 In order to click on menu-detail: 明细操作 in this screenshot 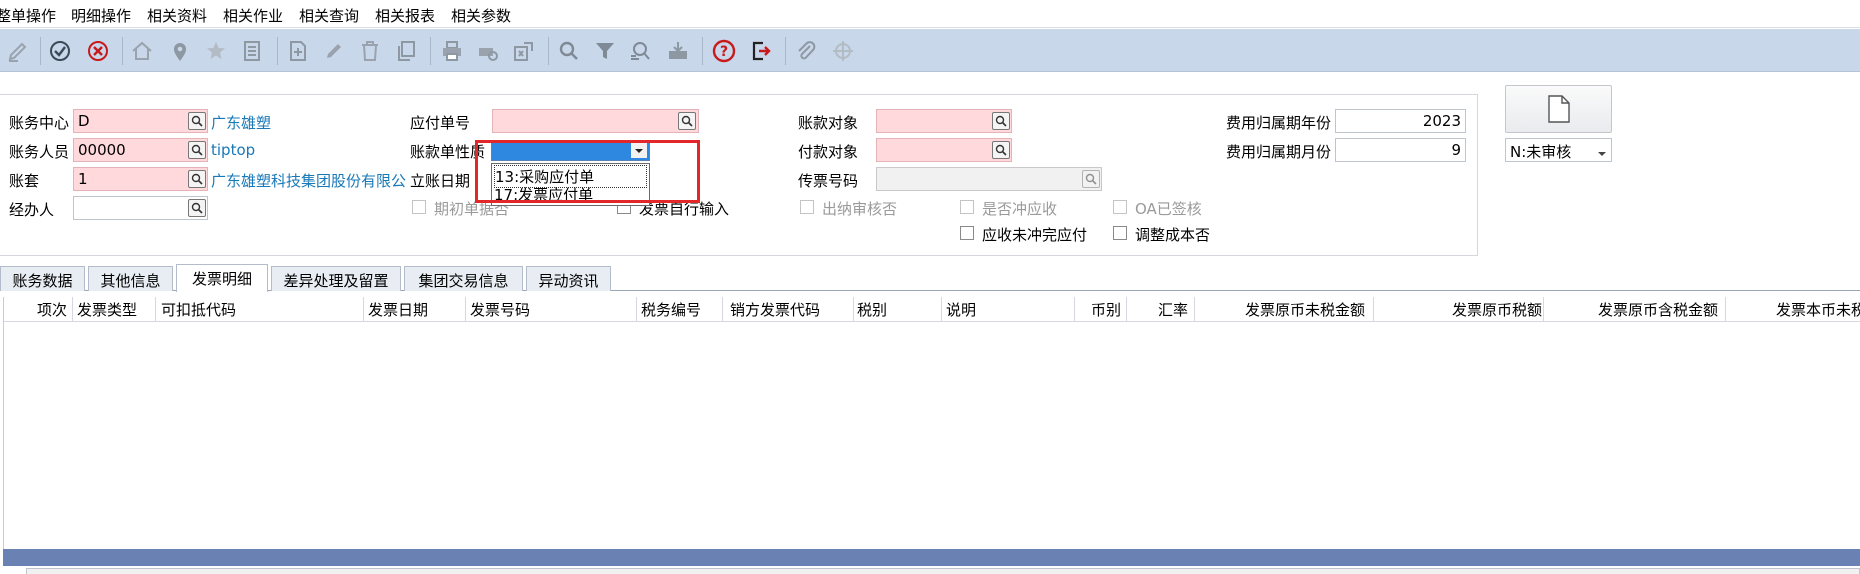, I will do `click(101, 15)`.